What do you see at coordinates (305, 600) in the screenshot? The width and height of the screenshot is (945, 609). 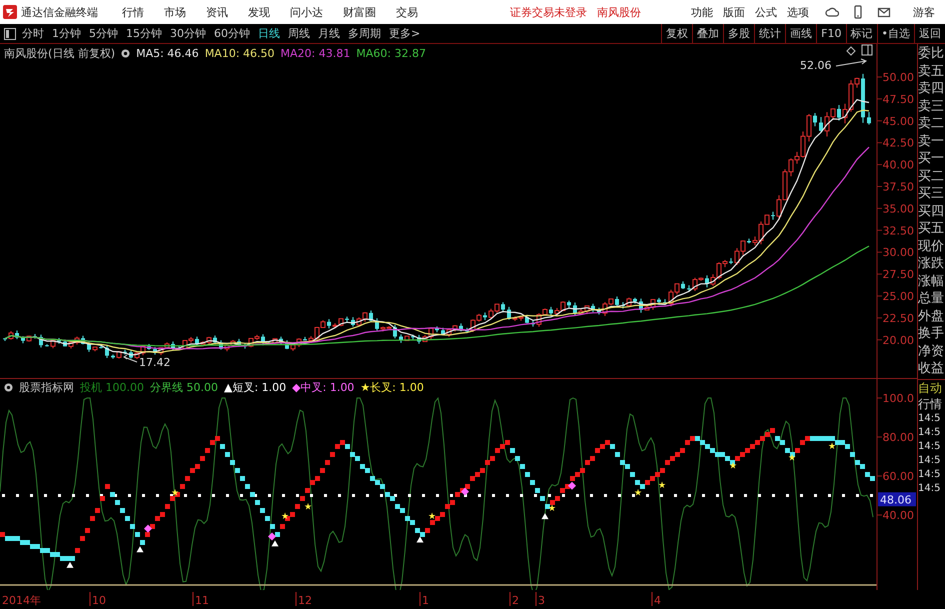 I see `date-axis-label: 12` at bounding box center [305, 600].